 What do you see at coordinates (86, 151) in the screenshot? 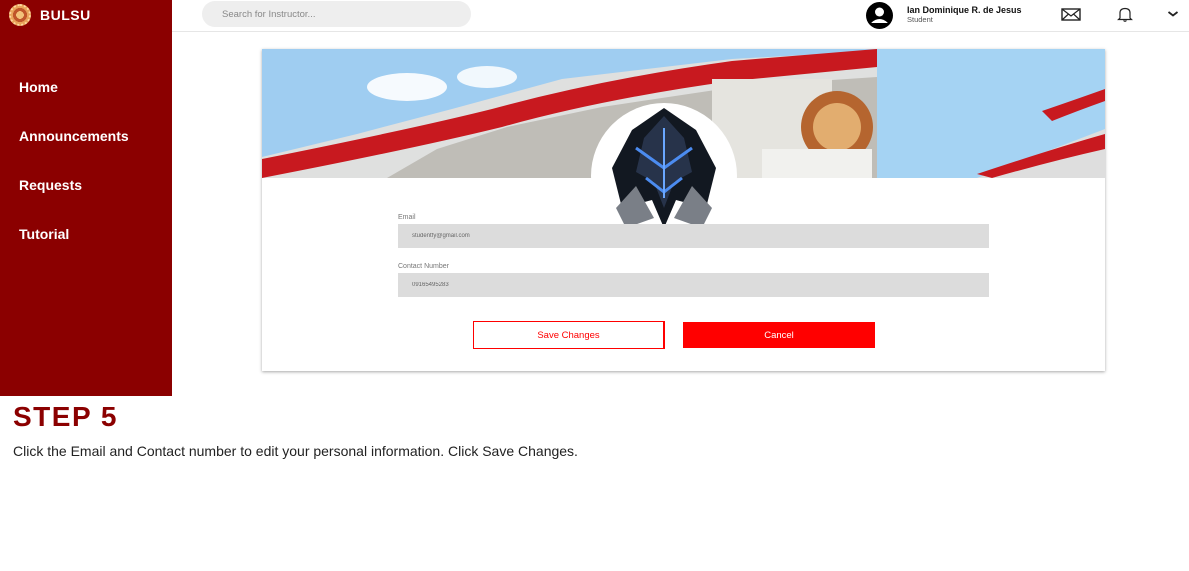
I see `sidebar-item-announcements: Announcements` at bounding box center [86, 151].